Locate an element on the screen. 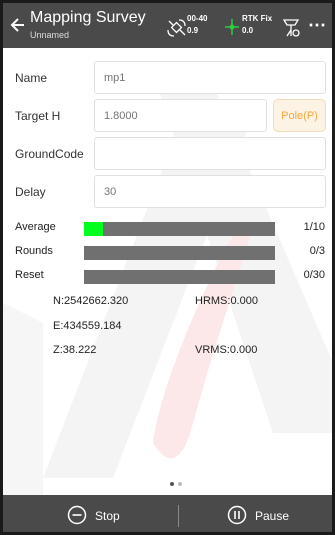 This screenshot has width=335, height=535. stop-icon is located at coordinates (77, 515).